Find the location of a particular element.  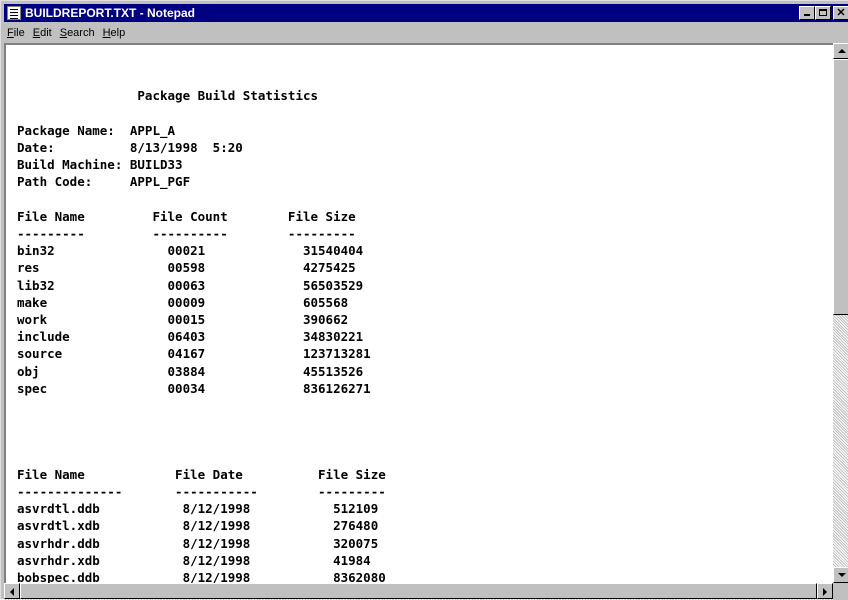

horizontal-scroll-thumb is located at coordinates (418, 591).